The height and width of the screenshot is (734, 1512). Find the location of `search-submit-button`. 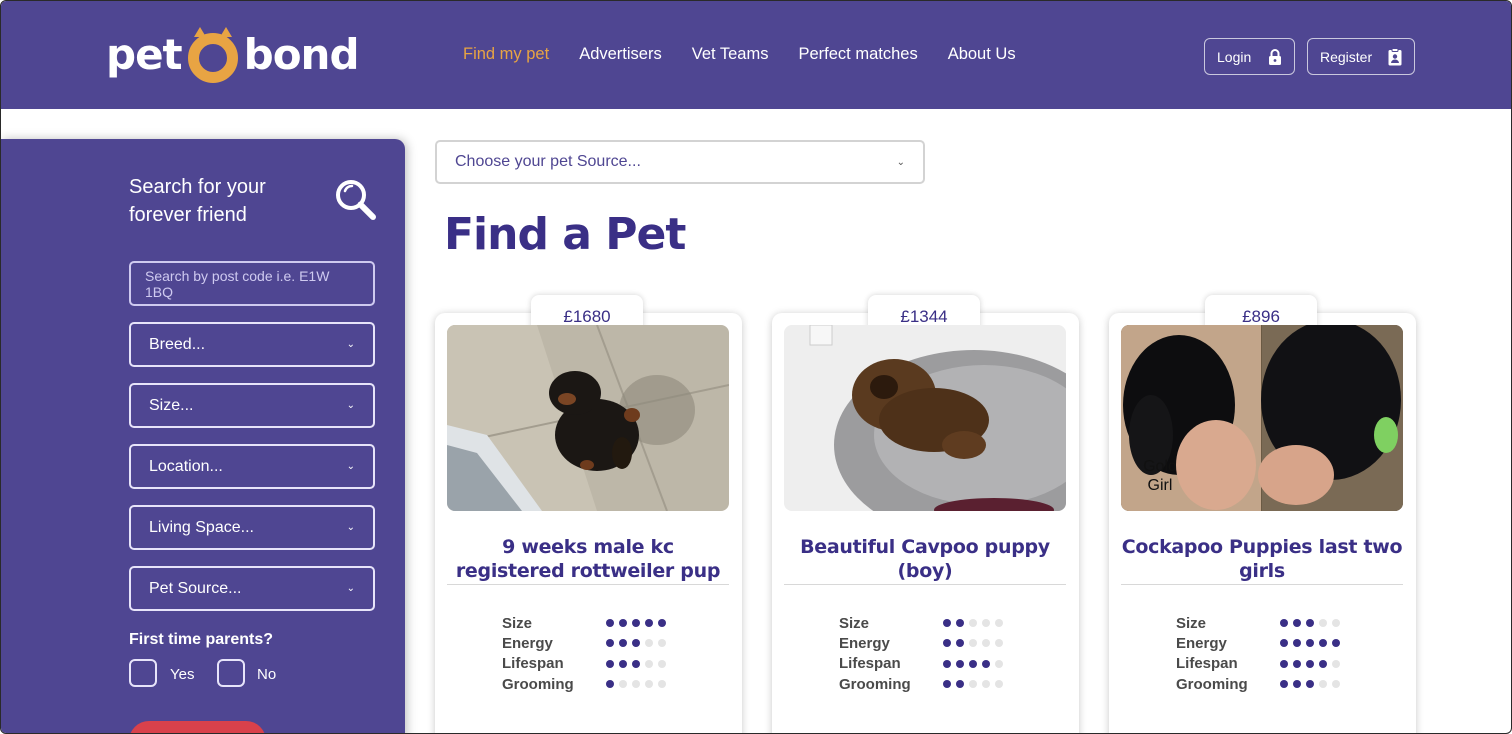

search-submit-button is located at coordinates (197, 727).